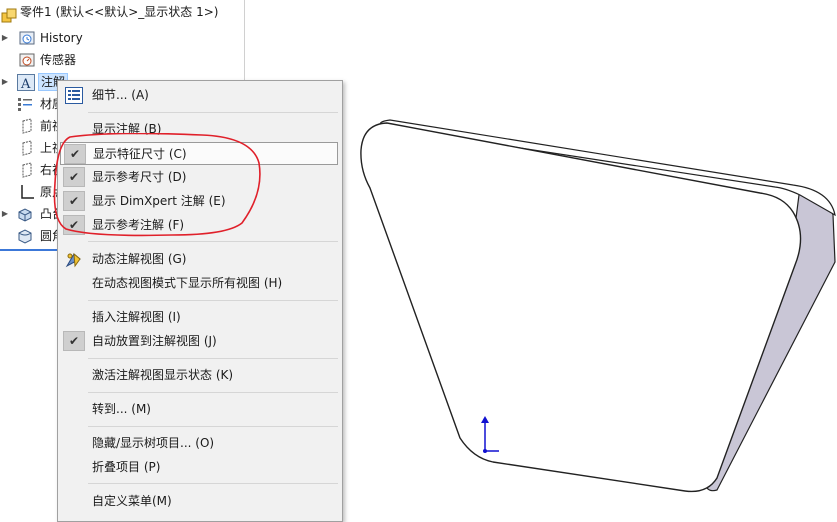  I want to click on menu-item-collapse-items: 折叠项目 (P), so click(199, 467).